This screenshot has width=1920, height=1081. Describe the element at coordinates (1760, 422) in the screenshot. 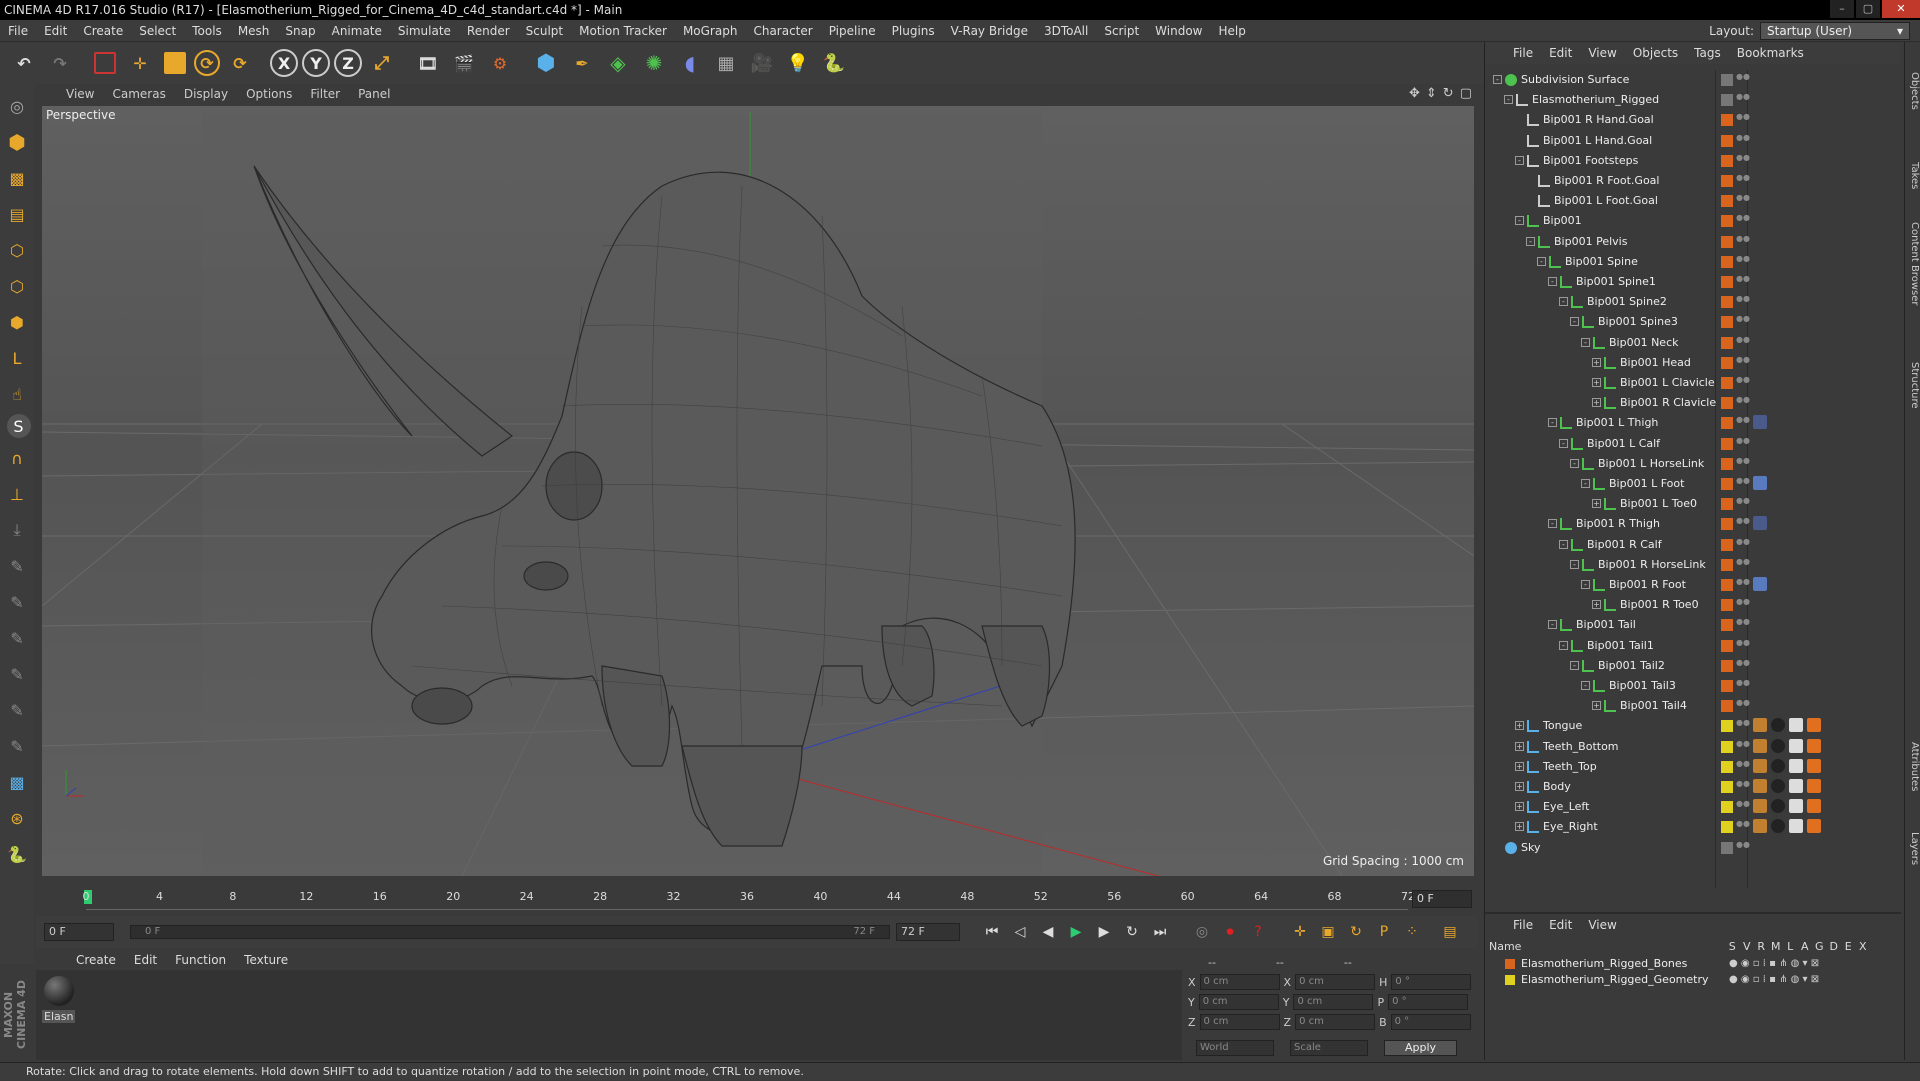

I see `ik-tag-icon` at that location.